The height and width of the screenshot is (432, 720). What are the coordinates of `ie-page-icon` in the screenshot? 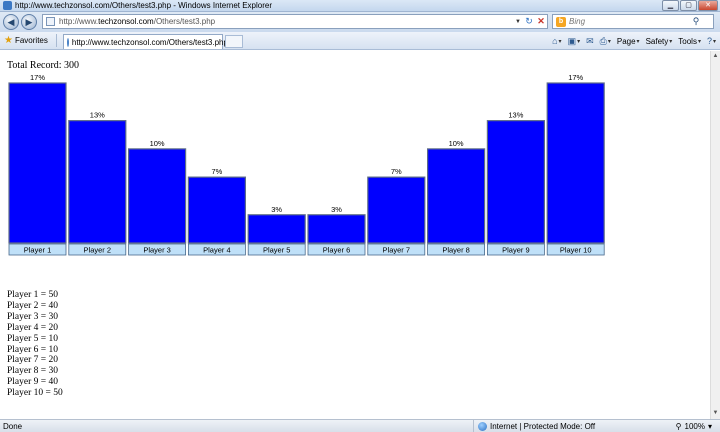 It's located at (67, 42).